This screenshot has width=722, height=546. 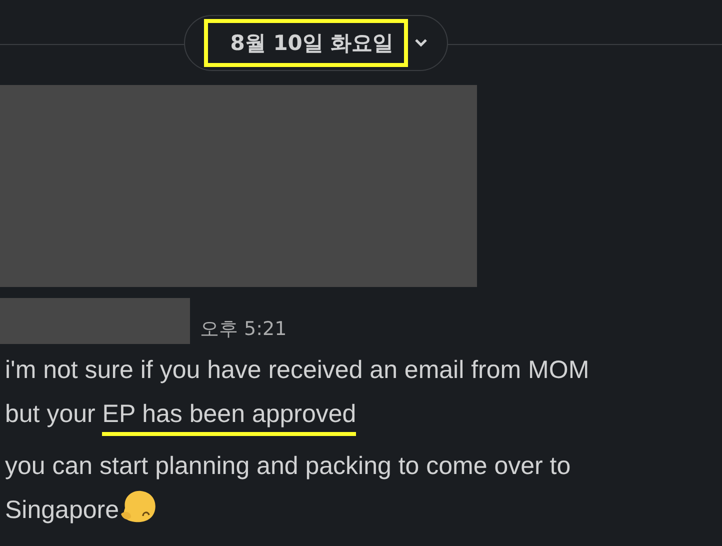 I want to click on date-label: 8월 10일 화요일, so click(x=306, y=43).